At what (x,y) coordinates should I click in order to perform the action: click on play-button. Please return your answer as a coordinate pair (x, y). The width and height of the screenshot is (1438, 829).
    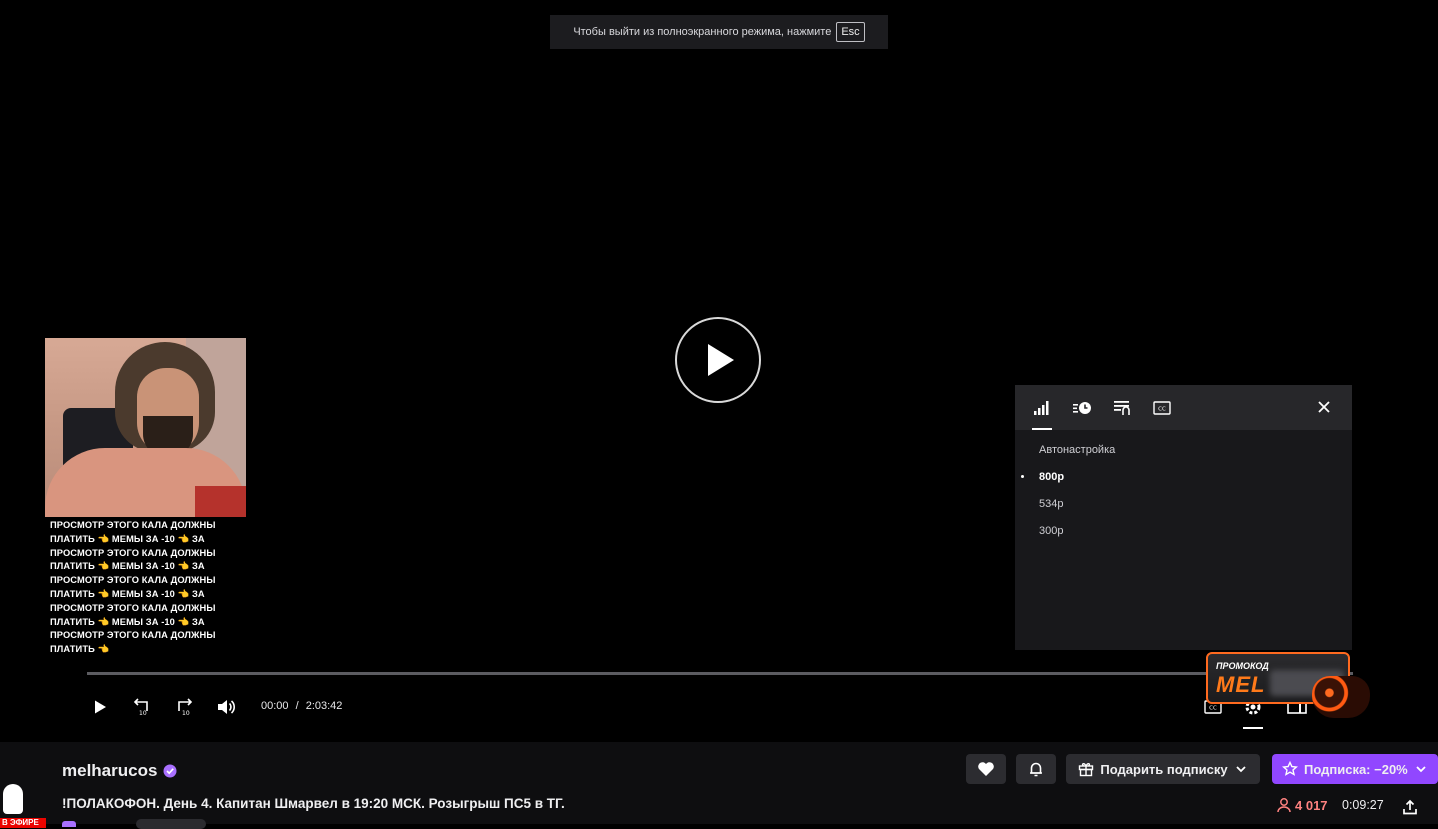
    Looking at the image, I should click on (100, 707).